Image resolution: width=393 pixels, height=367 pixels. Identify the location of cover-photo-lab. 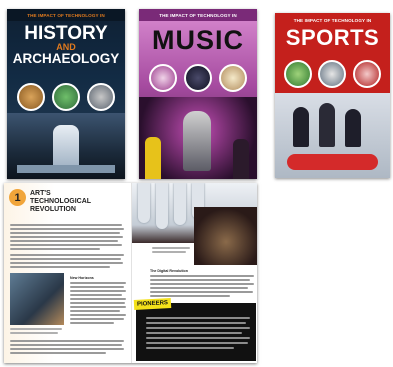
(66, 146).